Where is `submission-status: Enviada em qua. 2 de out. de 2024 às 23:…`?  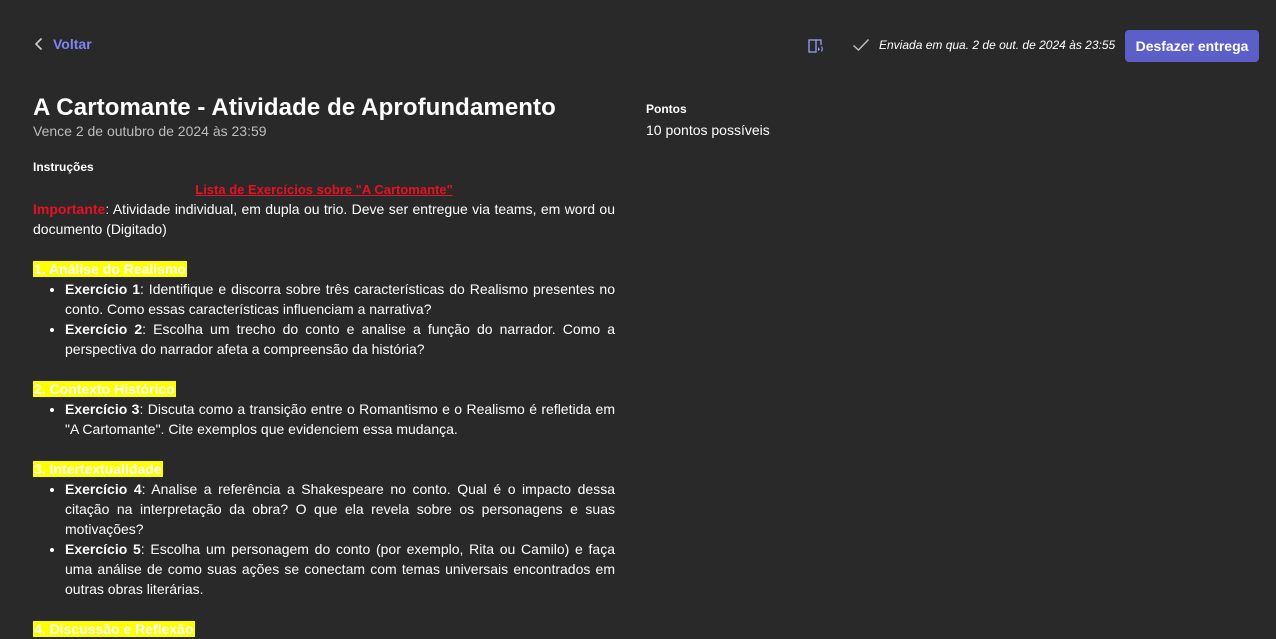
submission-status: Enviada em qua. 2 de out. de 2024 às 23:… is located at coordinates (983, 45).